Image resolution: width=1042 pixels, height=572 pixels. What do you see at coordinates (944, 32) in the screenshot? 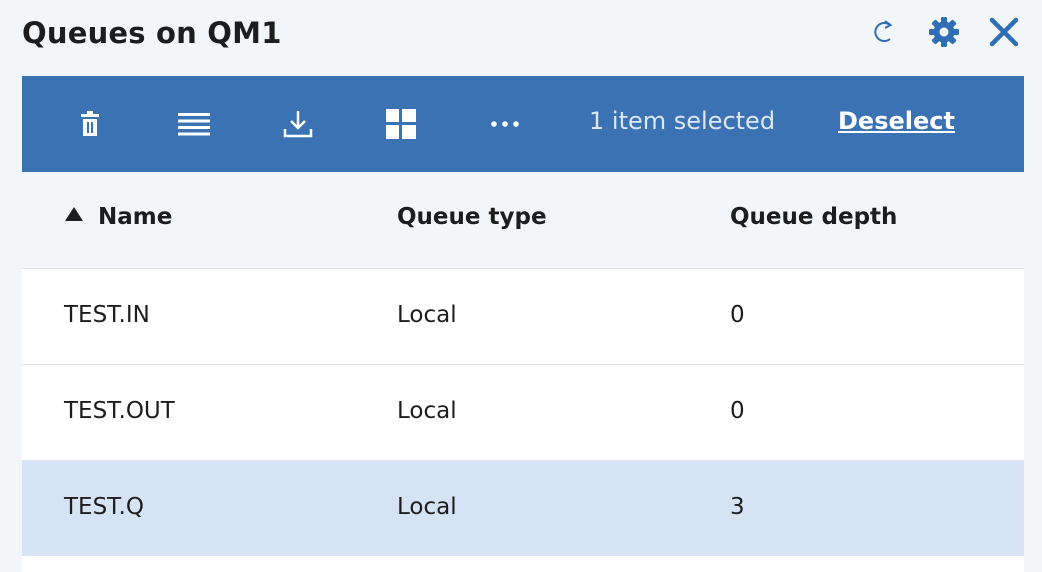
I see `settings-icon` at bounding box center [944, 32].